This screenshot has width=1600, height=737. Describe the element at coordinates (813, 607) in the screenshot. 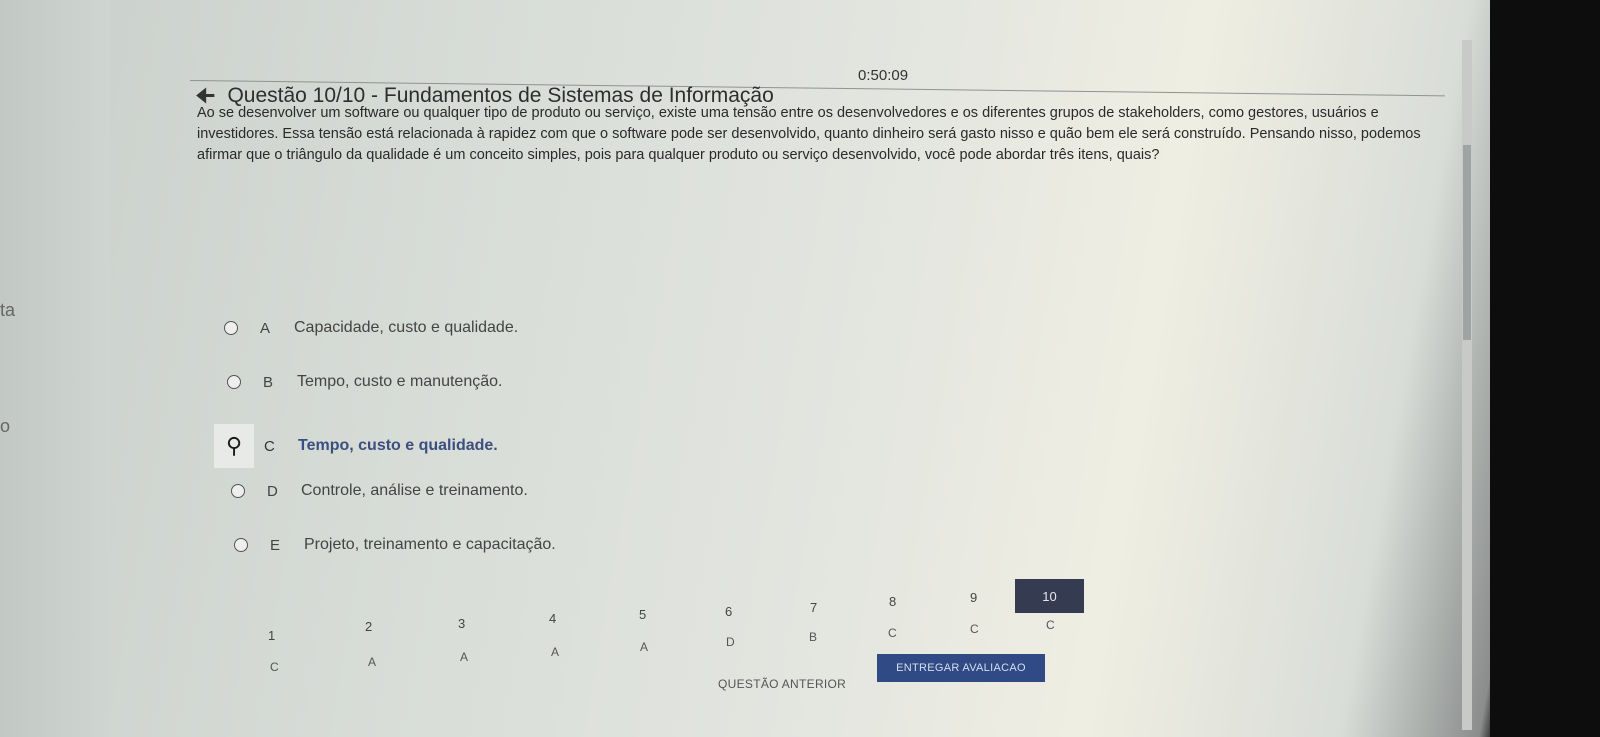

I see `nav-question-7: 7` at that location.